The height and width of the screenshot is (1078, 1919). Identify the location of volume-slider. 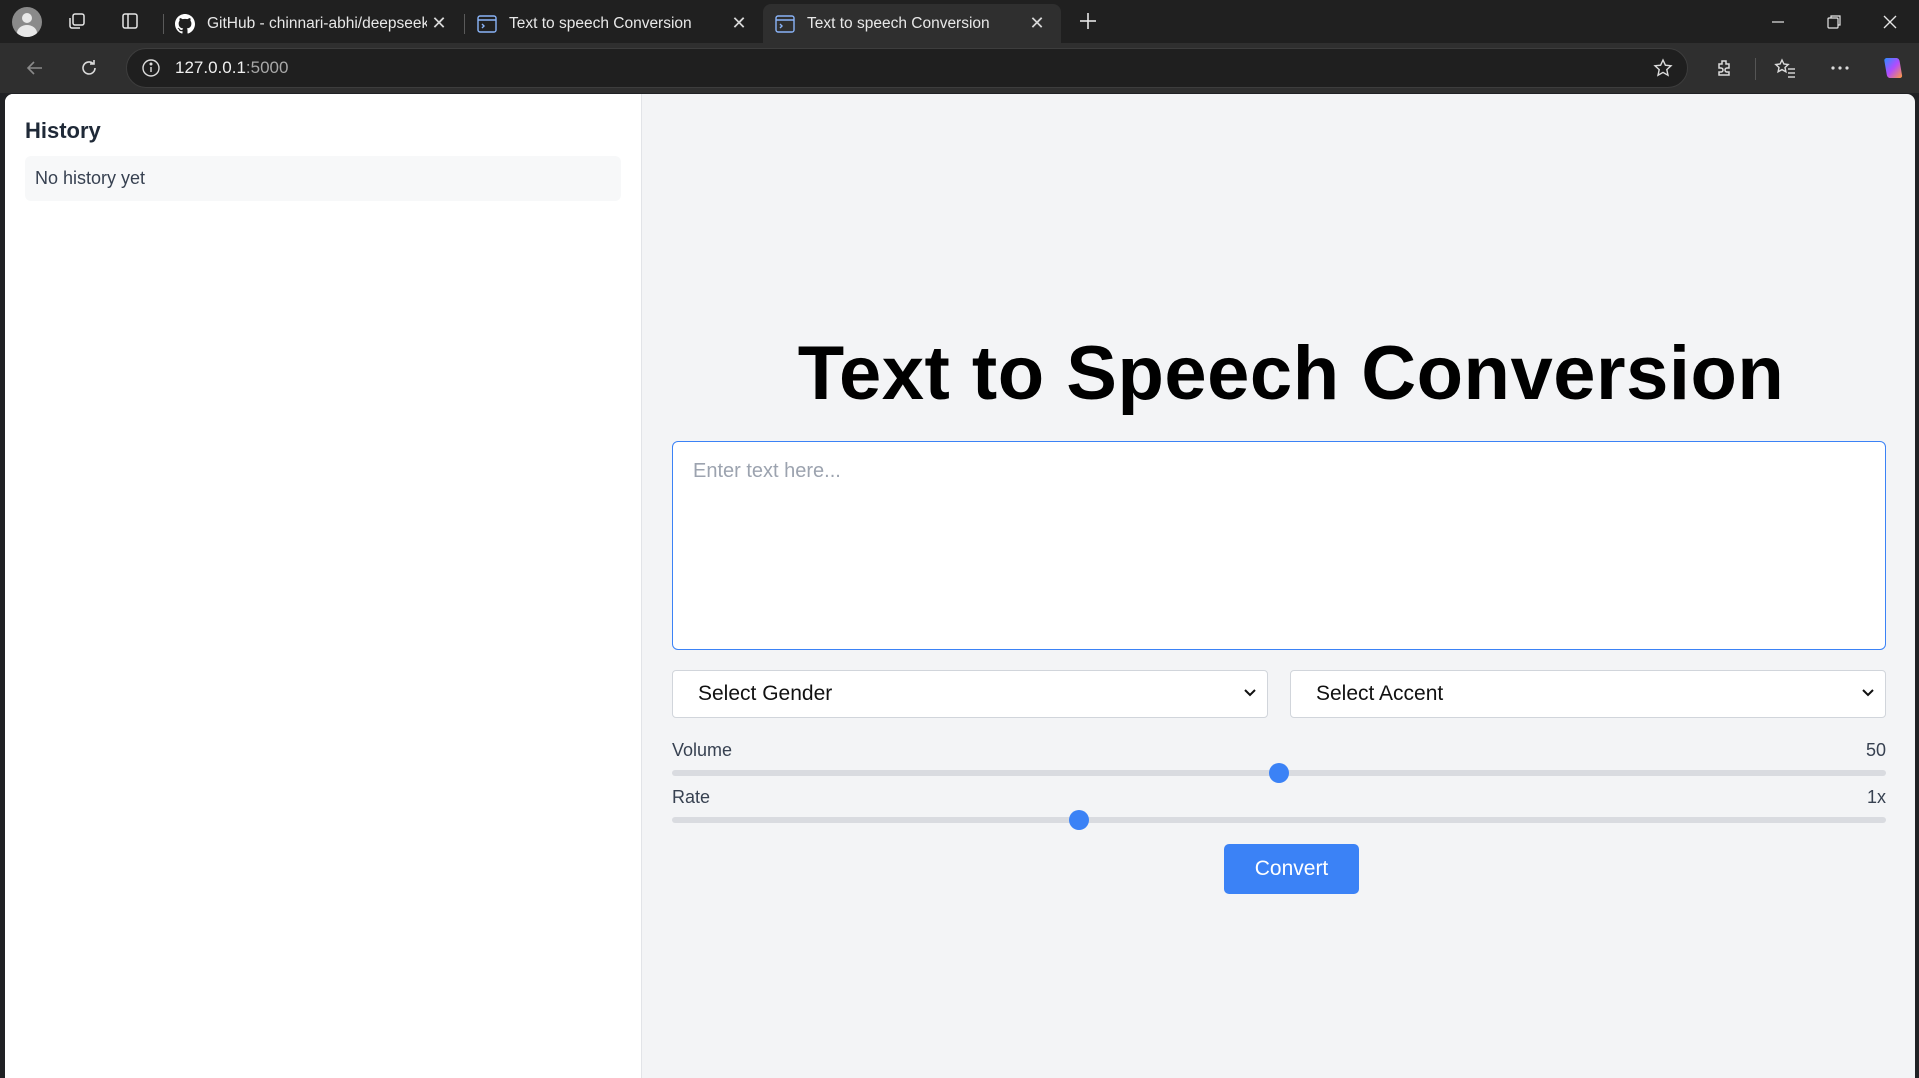
(1279, 773).